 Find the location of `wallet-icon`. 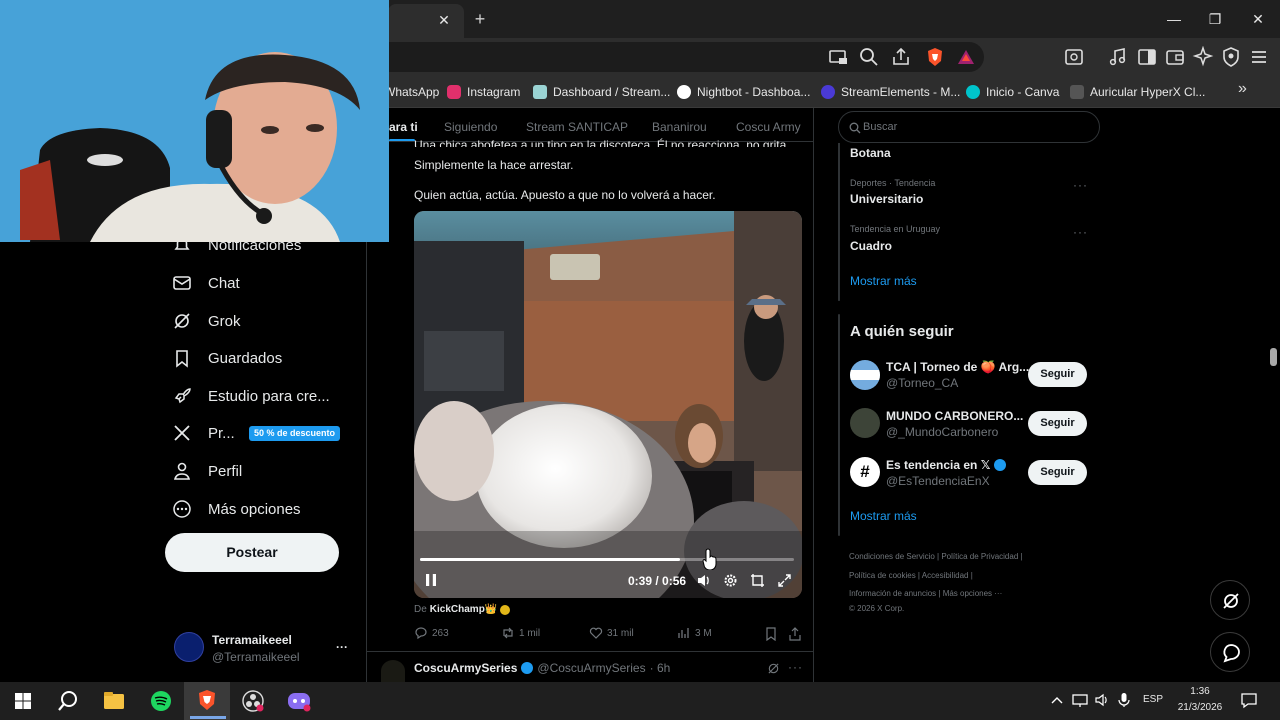

wallet-icon is located at coordinates (1175, 57).